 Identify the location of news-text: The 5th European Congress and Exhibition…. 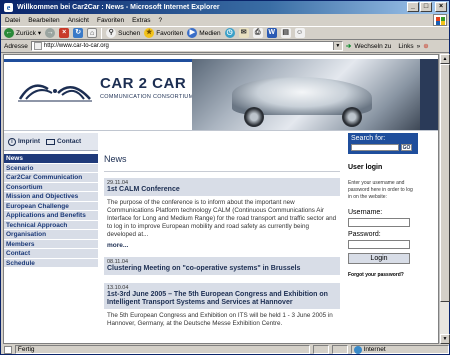
(220, 319).